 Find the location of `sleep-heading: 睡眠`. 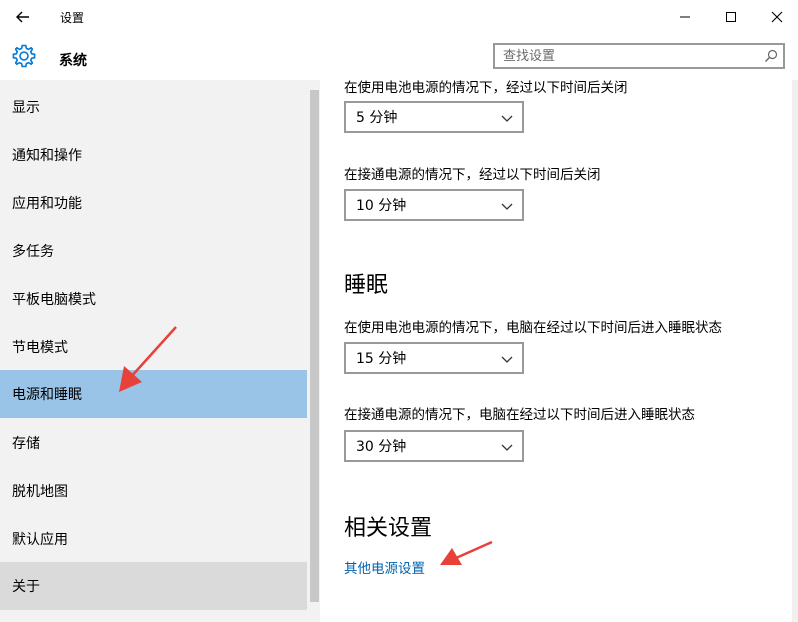

sleep-heading: 睡眠 is located at coordinates (366, 285).